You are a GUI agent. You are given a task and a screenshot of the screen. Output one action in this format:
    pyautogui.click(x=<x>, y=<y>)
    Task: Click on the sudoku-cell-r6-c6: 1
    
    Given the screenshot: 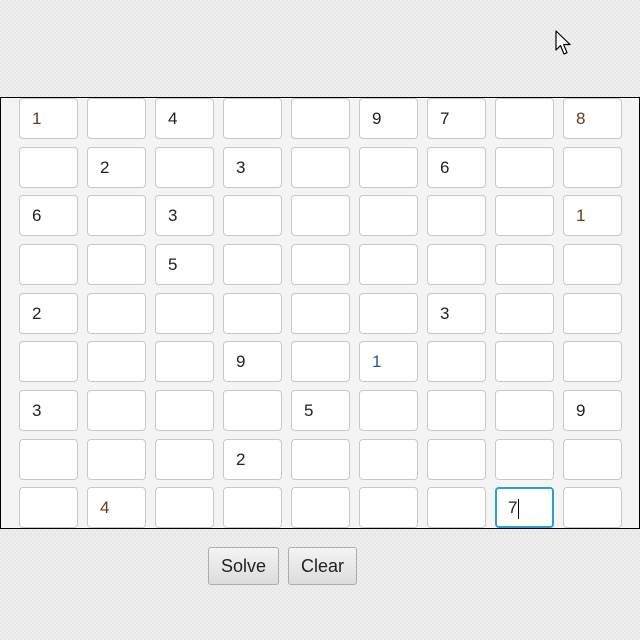 What is the action you would take?
    pyautogui.click(x=388, y=361)
    